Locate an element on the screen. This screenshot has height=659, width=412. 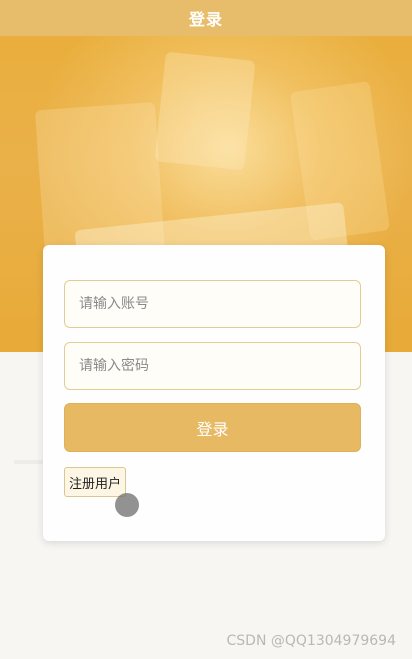
app-header: 登录 is located at coordinates (206, 18).